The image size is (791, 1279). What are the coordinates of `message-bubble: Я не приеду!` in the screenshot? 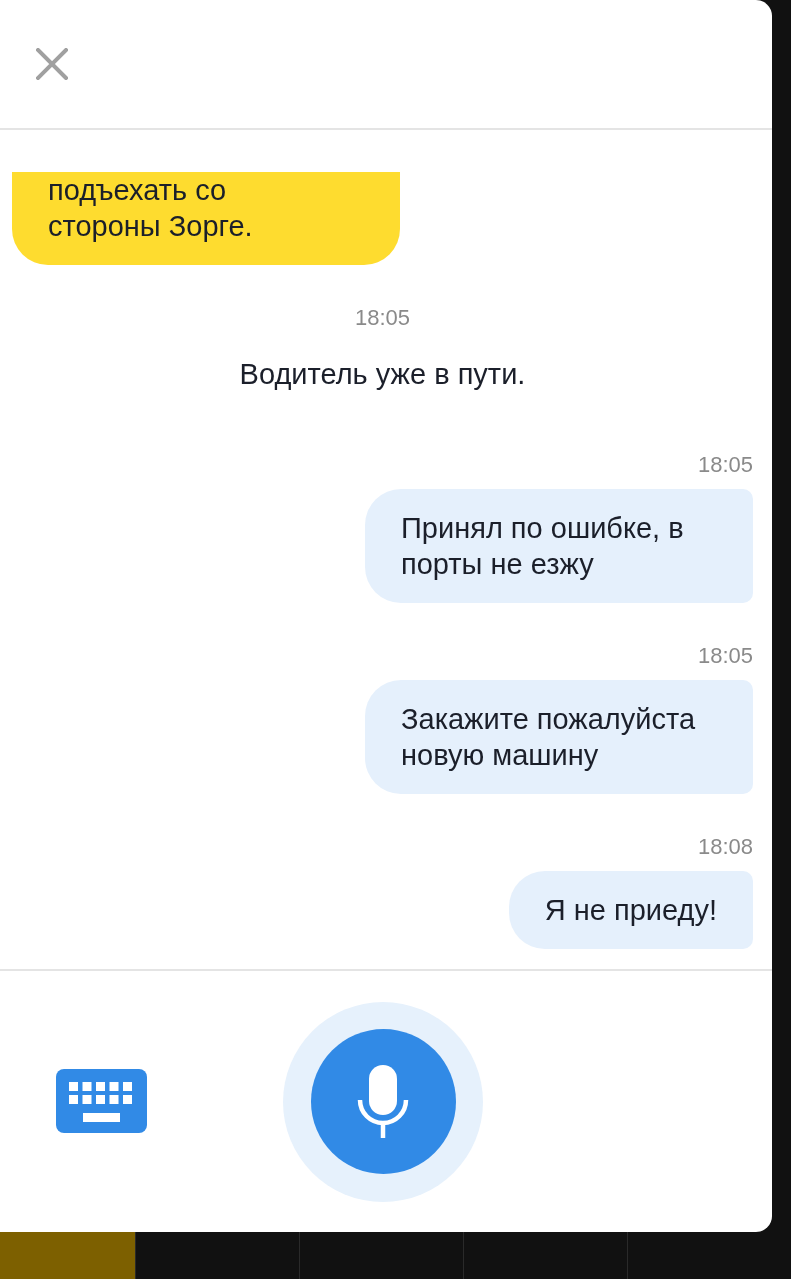 It's located at (630, 910).